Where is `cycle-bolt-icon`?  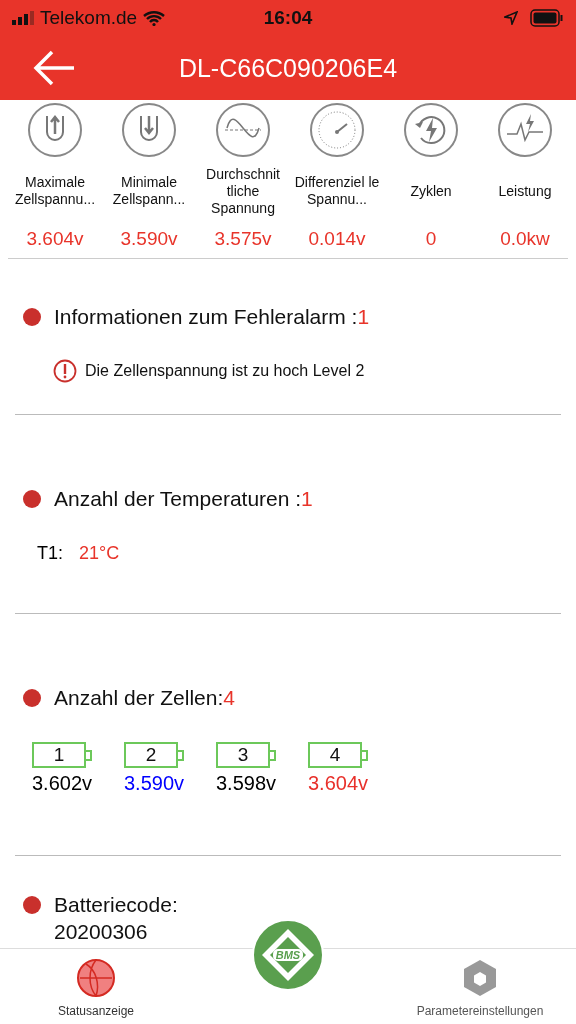 cycle-bolt-icon is located at coordinates (431, 130).